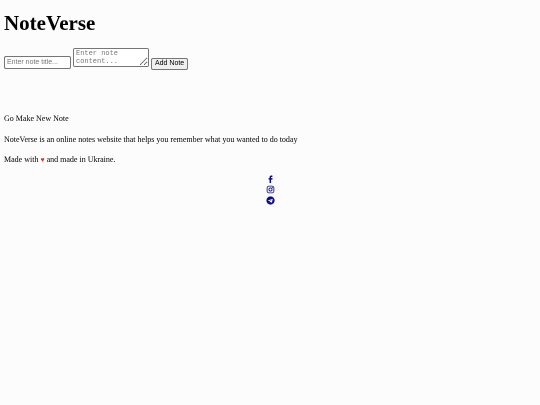 The height and width of the screenshot is (405, 540). What do you see at coordinates (80, 159) in the screenshot?
I see `made-with-suffix: and made in Ukraine.` at bounding box center [80, 159].